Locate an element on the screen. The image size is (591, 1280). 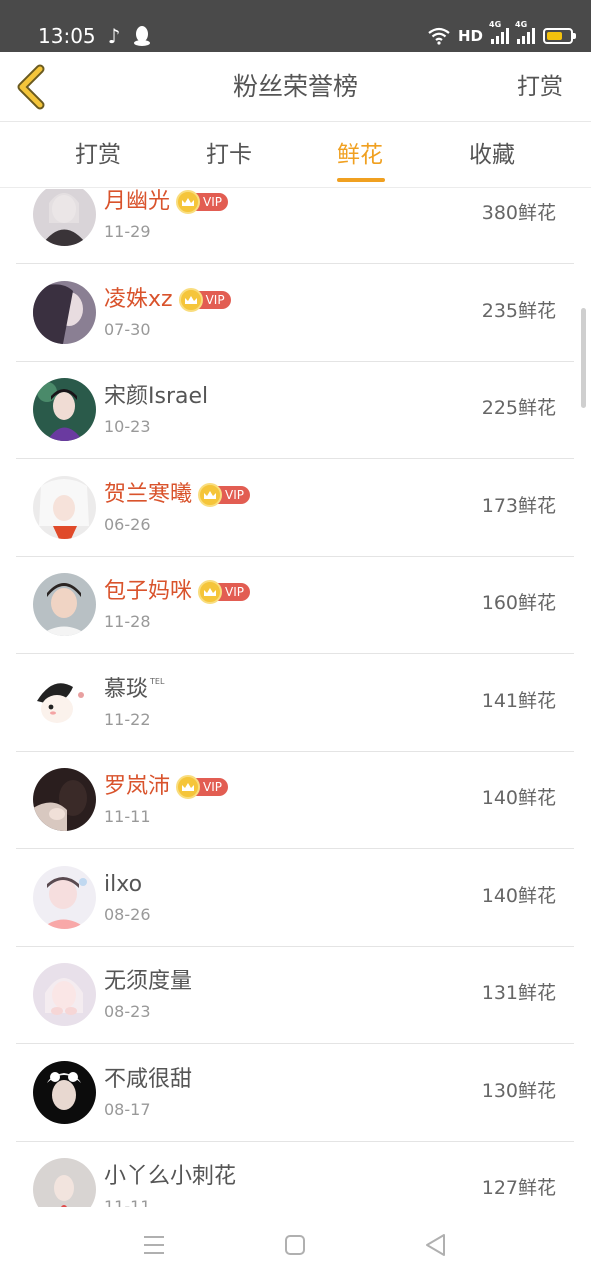
menu-icon is located at coordinates (154, 1245).